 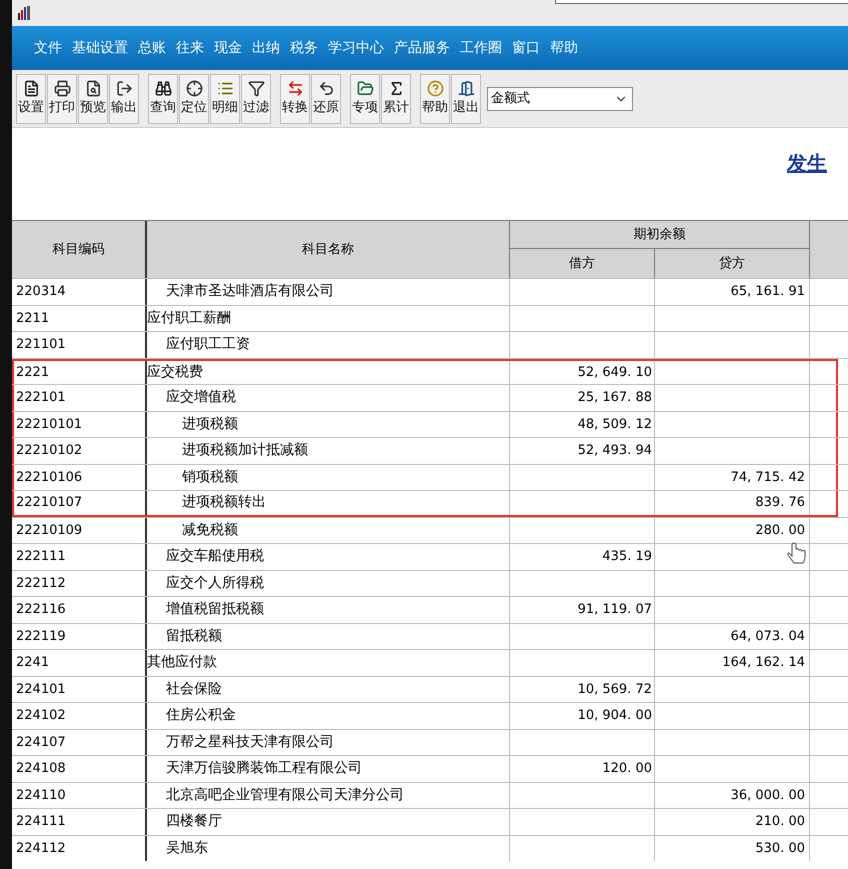 What do you see at coordinates (41, 292) in the screenshot?
I see `table-cell-text: 220314` at bounding box center [41, 292].